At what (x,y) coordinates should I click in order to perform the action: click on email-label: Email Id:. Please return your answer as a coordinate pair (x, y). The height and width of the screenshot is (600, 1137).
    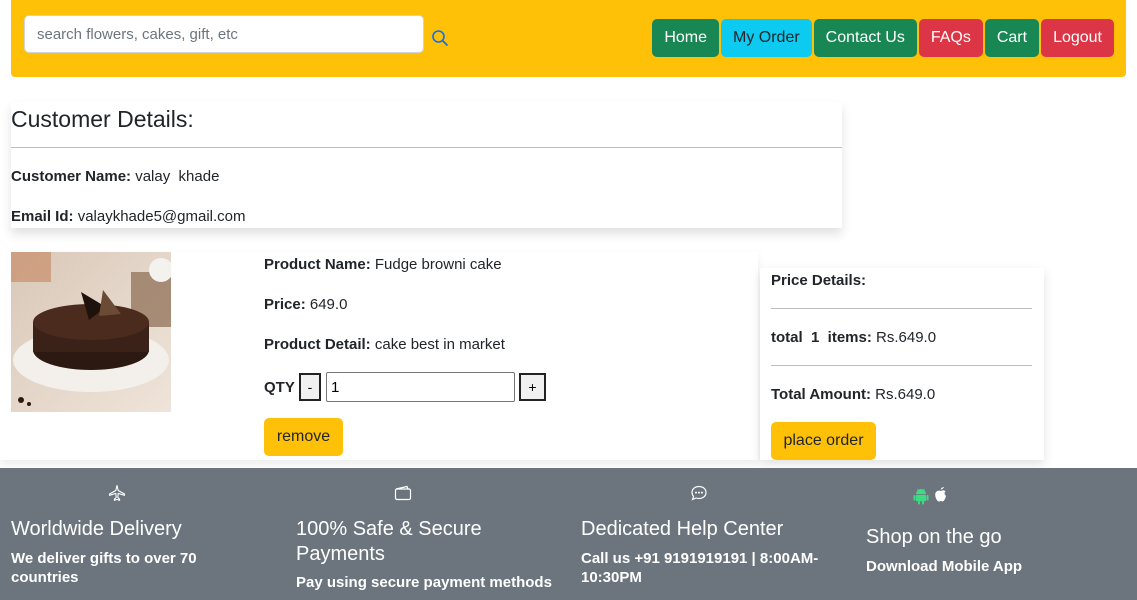
    Looking at the image, I should click on (42, 216).